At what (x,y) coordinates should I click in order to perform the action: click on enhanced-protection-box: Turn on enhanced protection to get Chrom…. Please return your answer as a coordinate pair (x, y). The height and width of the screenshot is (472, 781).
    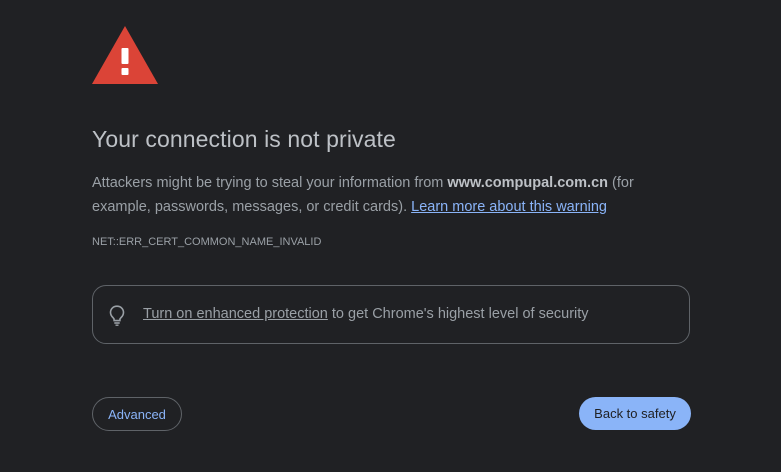
    Looking at the image, I should click on (391, 314).